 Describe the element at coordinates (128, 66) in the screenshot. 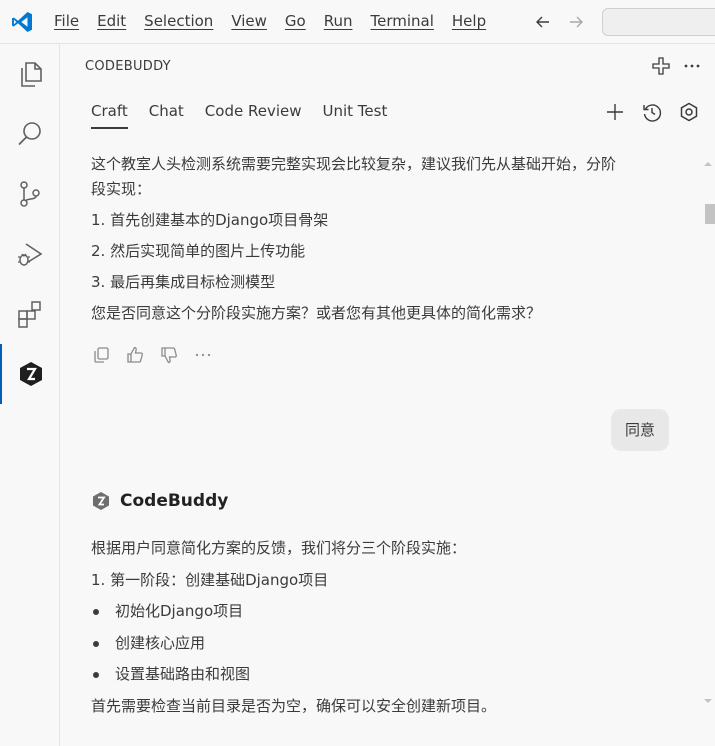

I see `panel-title: CODEBUDDY` at that location.